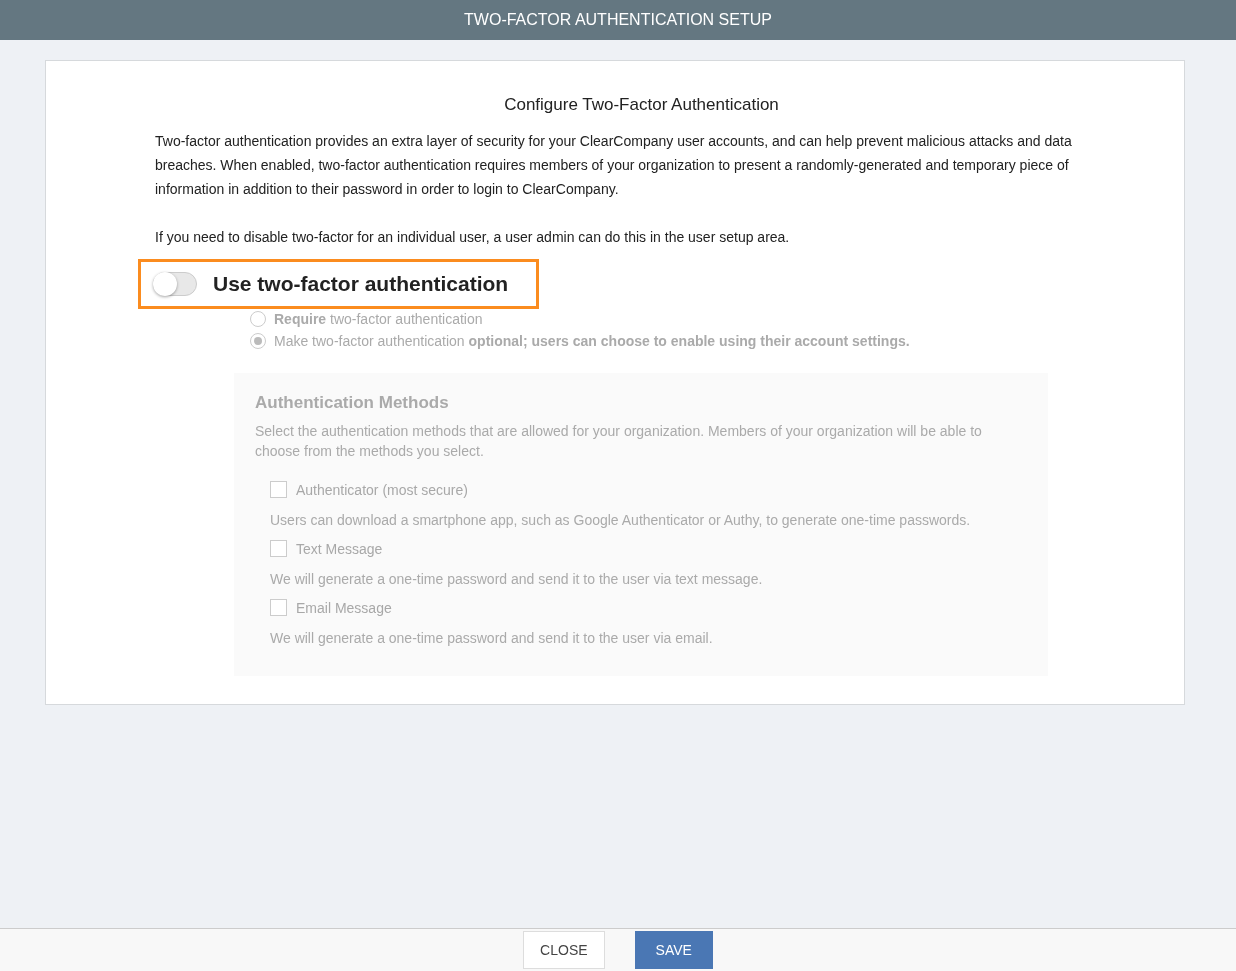  What do you see at coordinates (517, 579) in the screenshot?
I see `method-description: We will generate a one-time password and send it to the user via text message.` at bounding box center [517, 579].